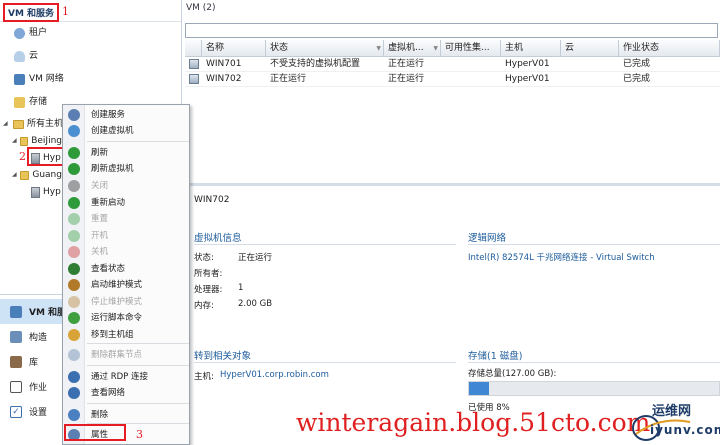 The image size is (720, 445). What do you see at coordinates (25, 175) in the screenshot?
I see `folder-icon` at bounding box center [25, 175].